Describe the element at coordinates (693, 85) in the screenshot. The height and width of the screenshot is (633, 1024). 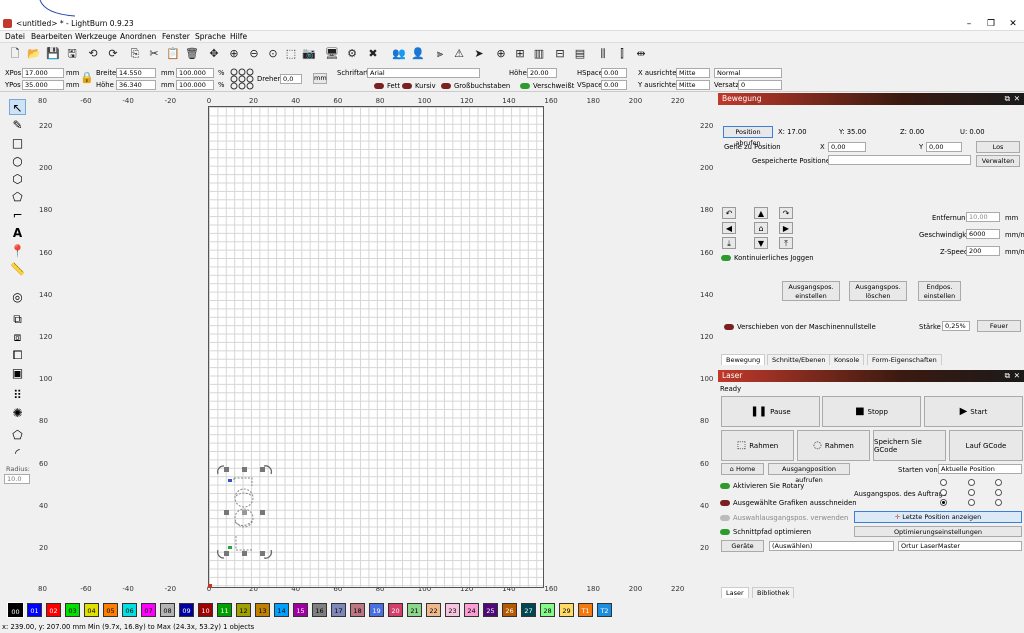
I see `y-align-select: Mitte` at that location.